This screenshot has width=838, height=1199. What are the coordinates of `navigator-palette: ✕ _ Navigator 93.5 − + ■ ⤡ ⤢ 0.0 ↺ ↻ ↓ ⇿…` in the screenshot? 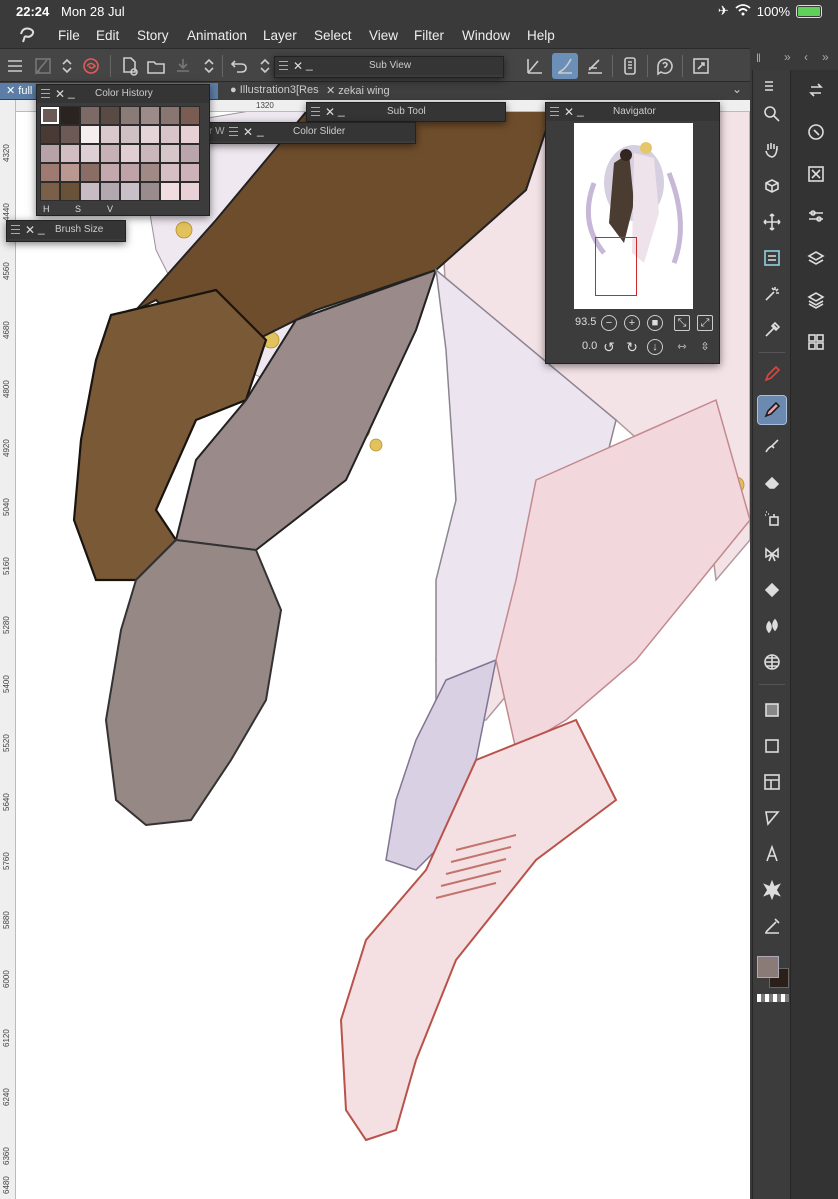 It's located at (632, 233).